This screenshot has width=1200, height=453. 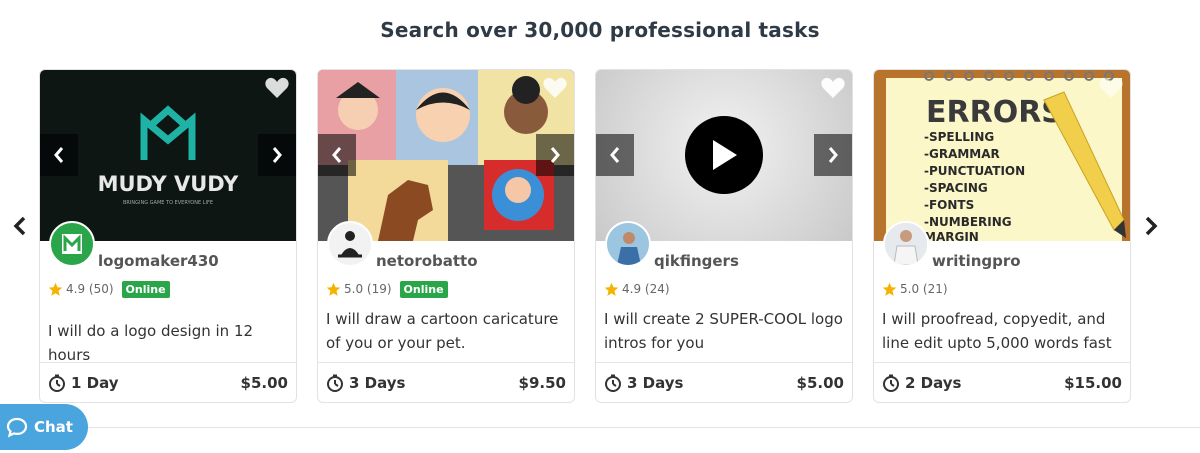 What do you see at coordinates (158, 261) in the screenshot?
I see `seller-name: logomaker430` at bounding box center [158, 261].